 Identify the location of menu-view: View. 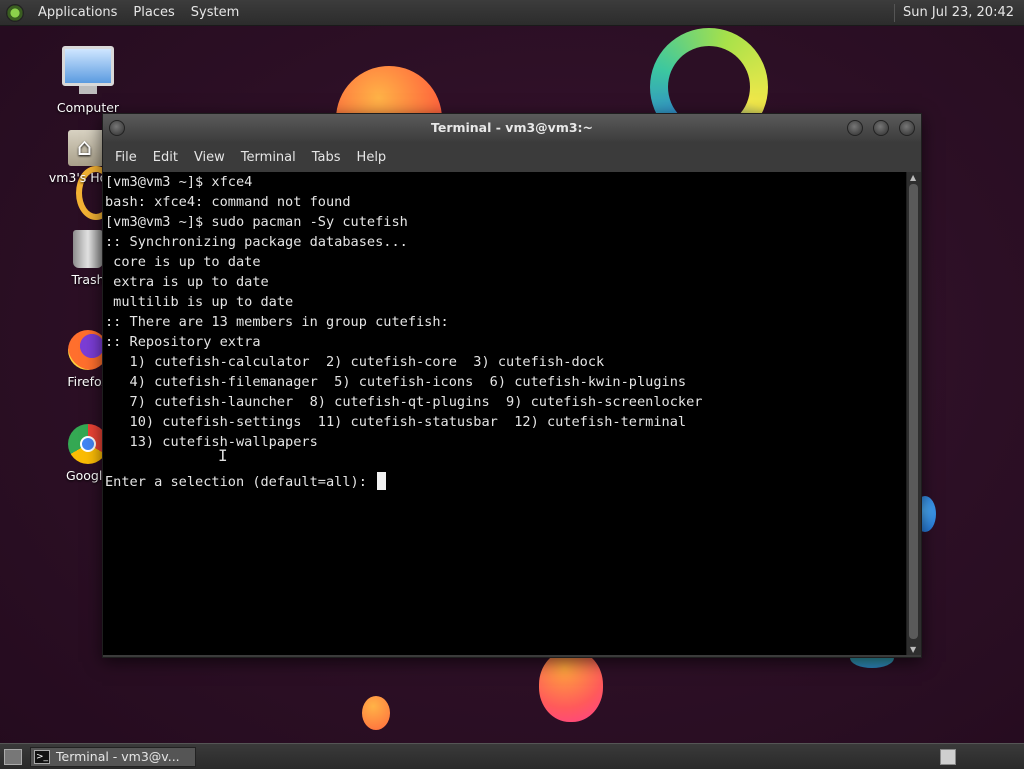
(209, 157).